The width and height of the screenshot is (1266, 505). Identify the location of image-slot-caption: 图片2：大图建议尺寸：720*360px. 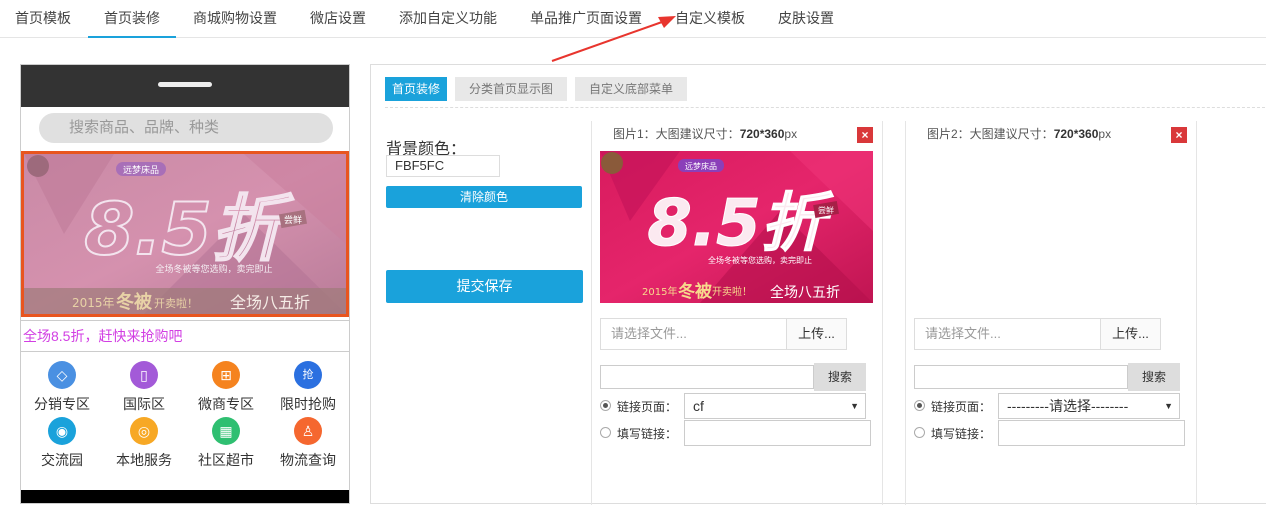
(1019, 134).